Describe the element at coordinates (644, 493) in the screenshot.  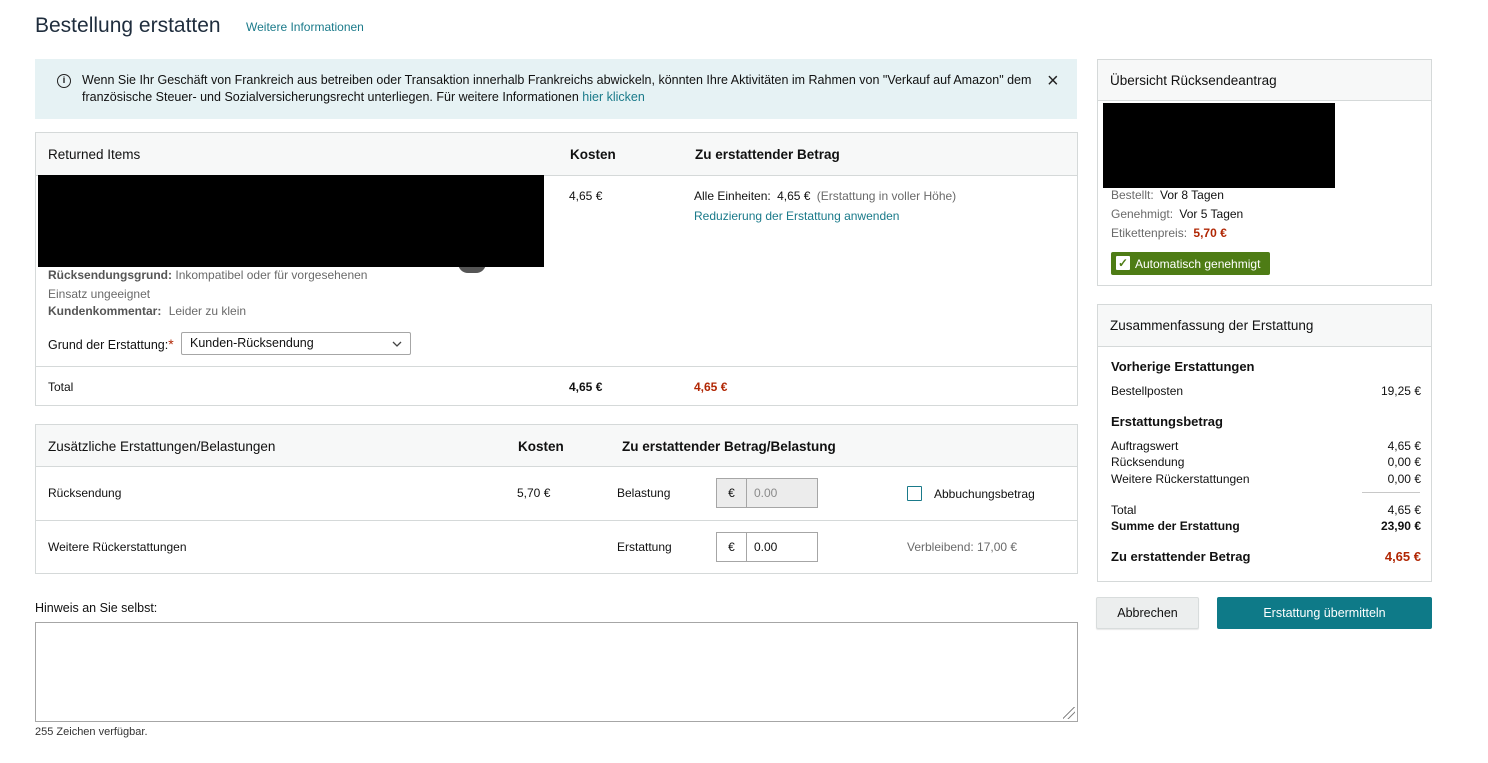
I see `return-shipping-type: Belastung` at that location.